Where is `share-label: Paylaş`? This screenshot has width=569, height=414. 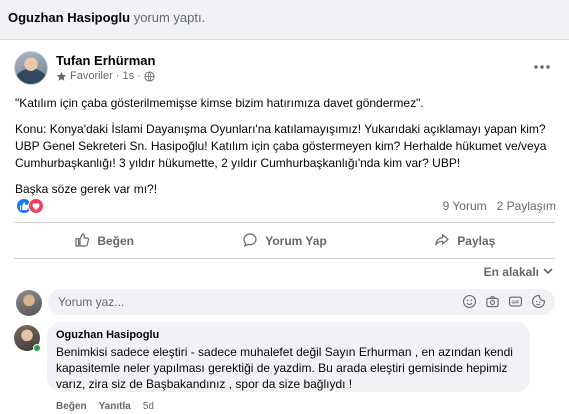
share-label: Paylaş is located at coordinates (476, 241).